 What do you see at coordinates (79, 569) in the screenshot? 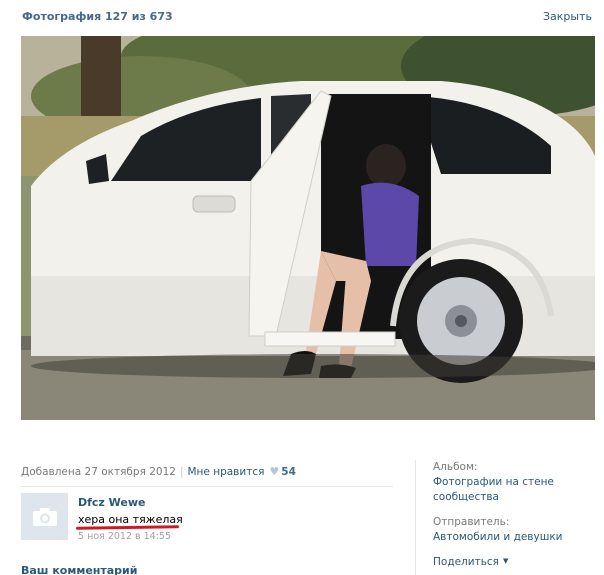
I see `your-comment-label: Ваш комментарий` at bounding box center [79, 569].